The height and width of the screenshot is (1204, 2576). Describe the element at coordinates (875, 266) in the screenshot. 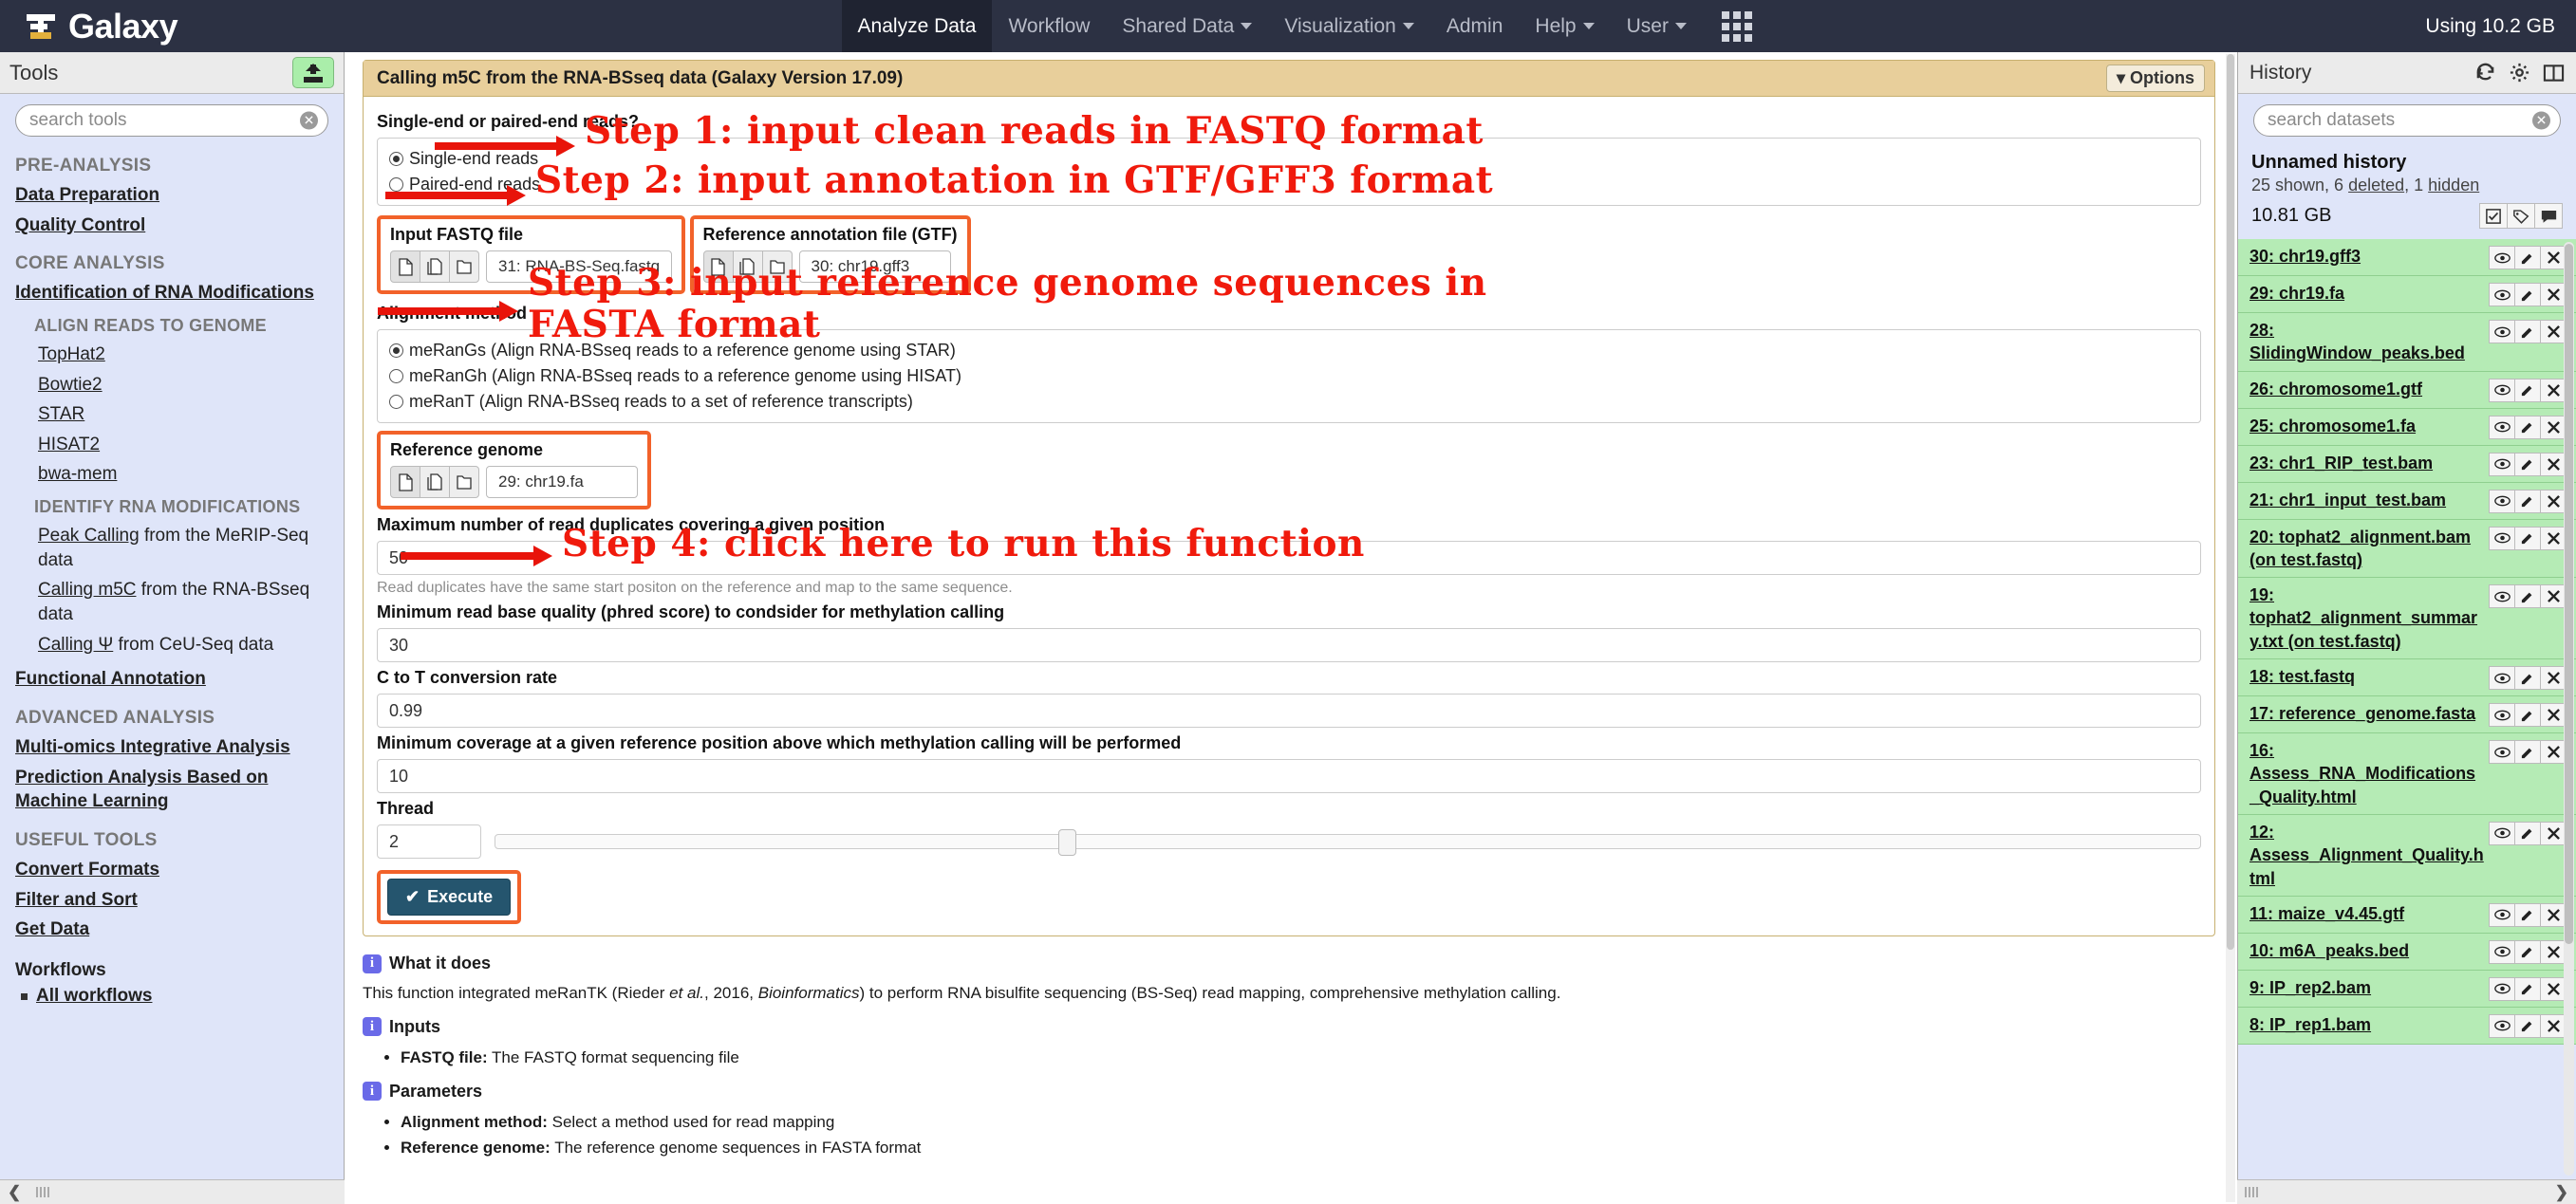

I see `gtf-dataset-select: 30: chr19.gff3` at that location.